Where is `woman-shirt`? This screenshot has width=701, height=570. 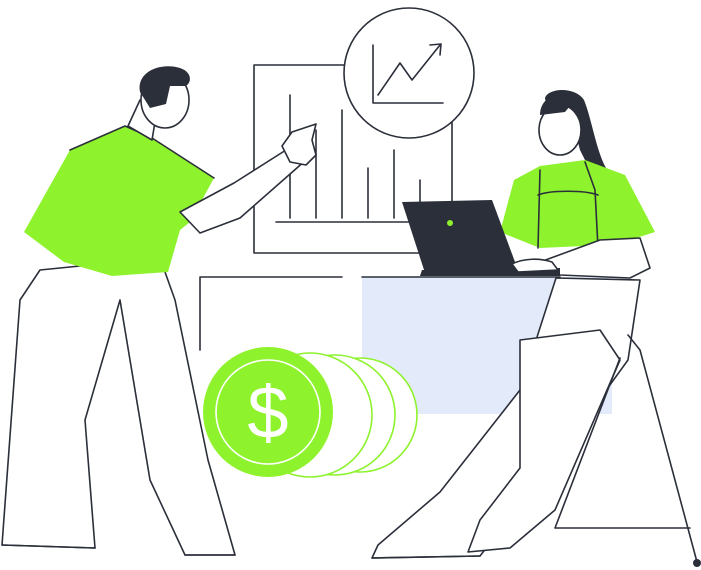
woman-shirt is located at coordinates (577, 204).